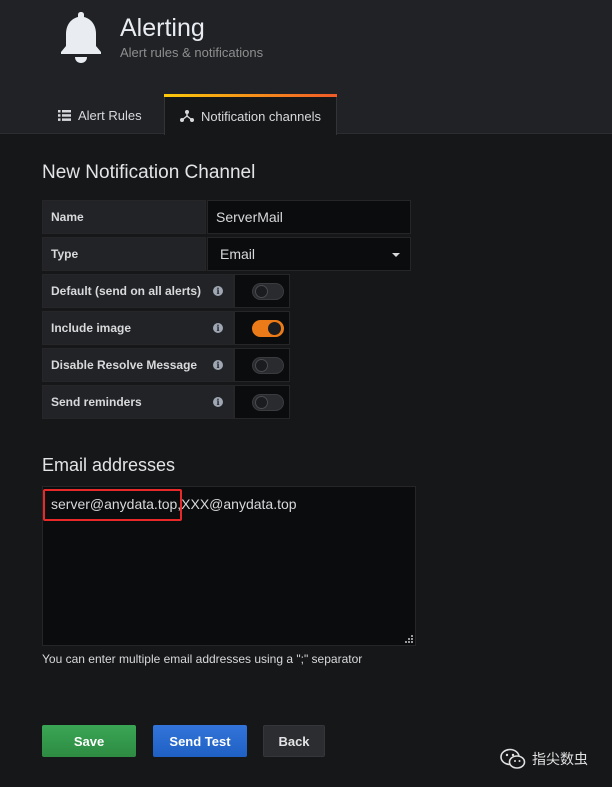 This screenshot has width=612, height=787. I want to click on default-switch-box, so click(262, 291).